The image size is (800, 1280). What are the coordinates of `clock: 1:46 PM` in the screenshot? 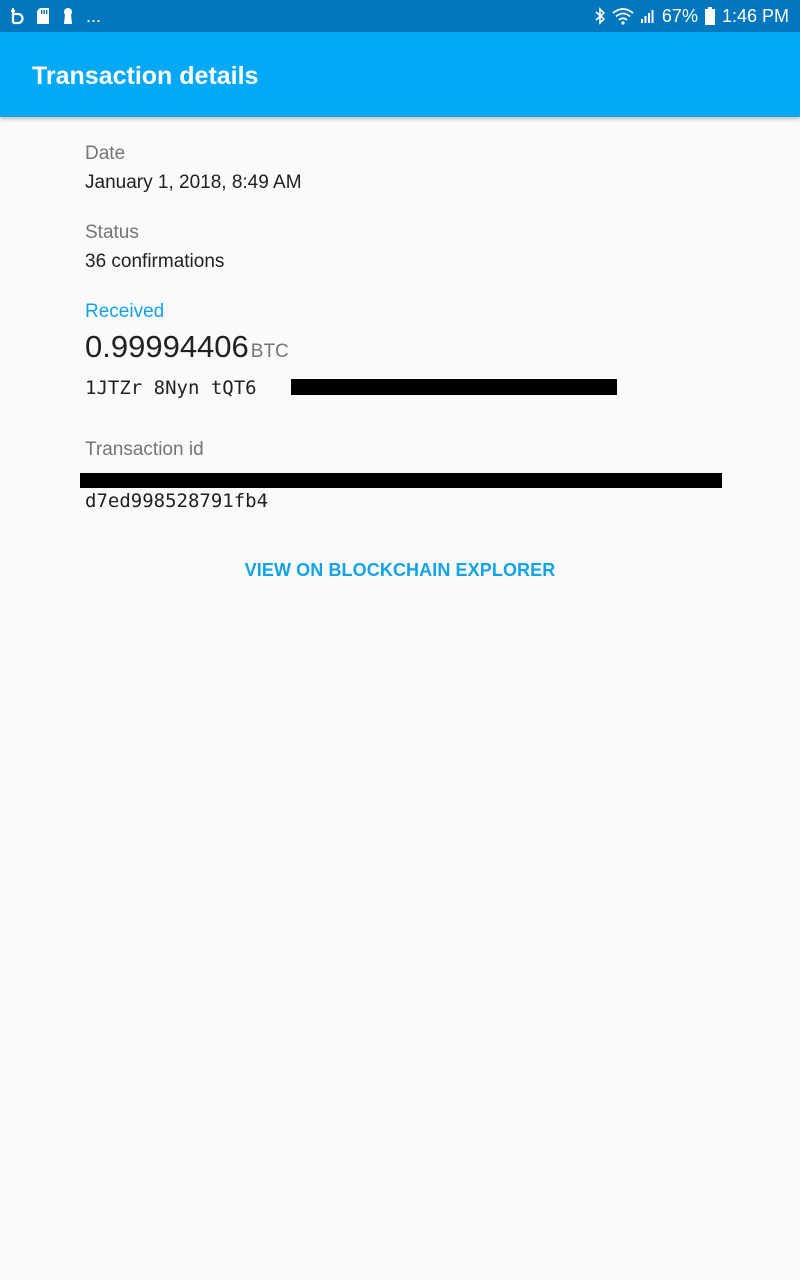 It's located at (755, 16).